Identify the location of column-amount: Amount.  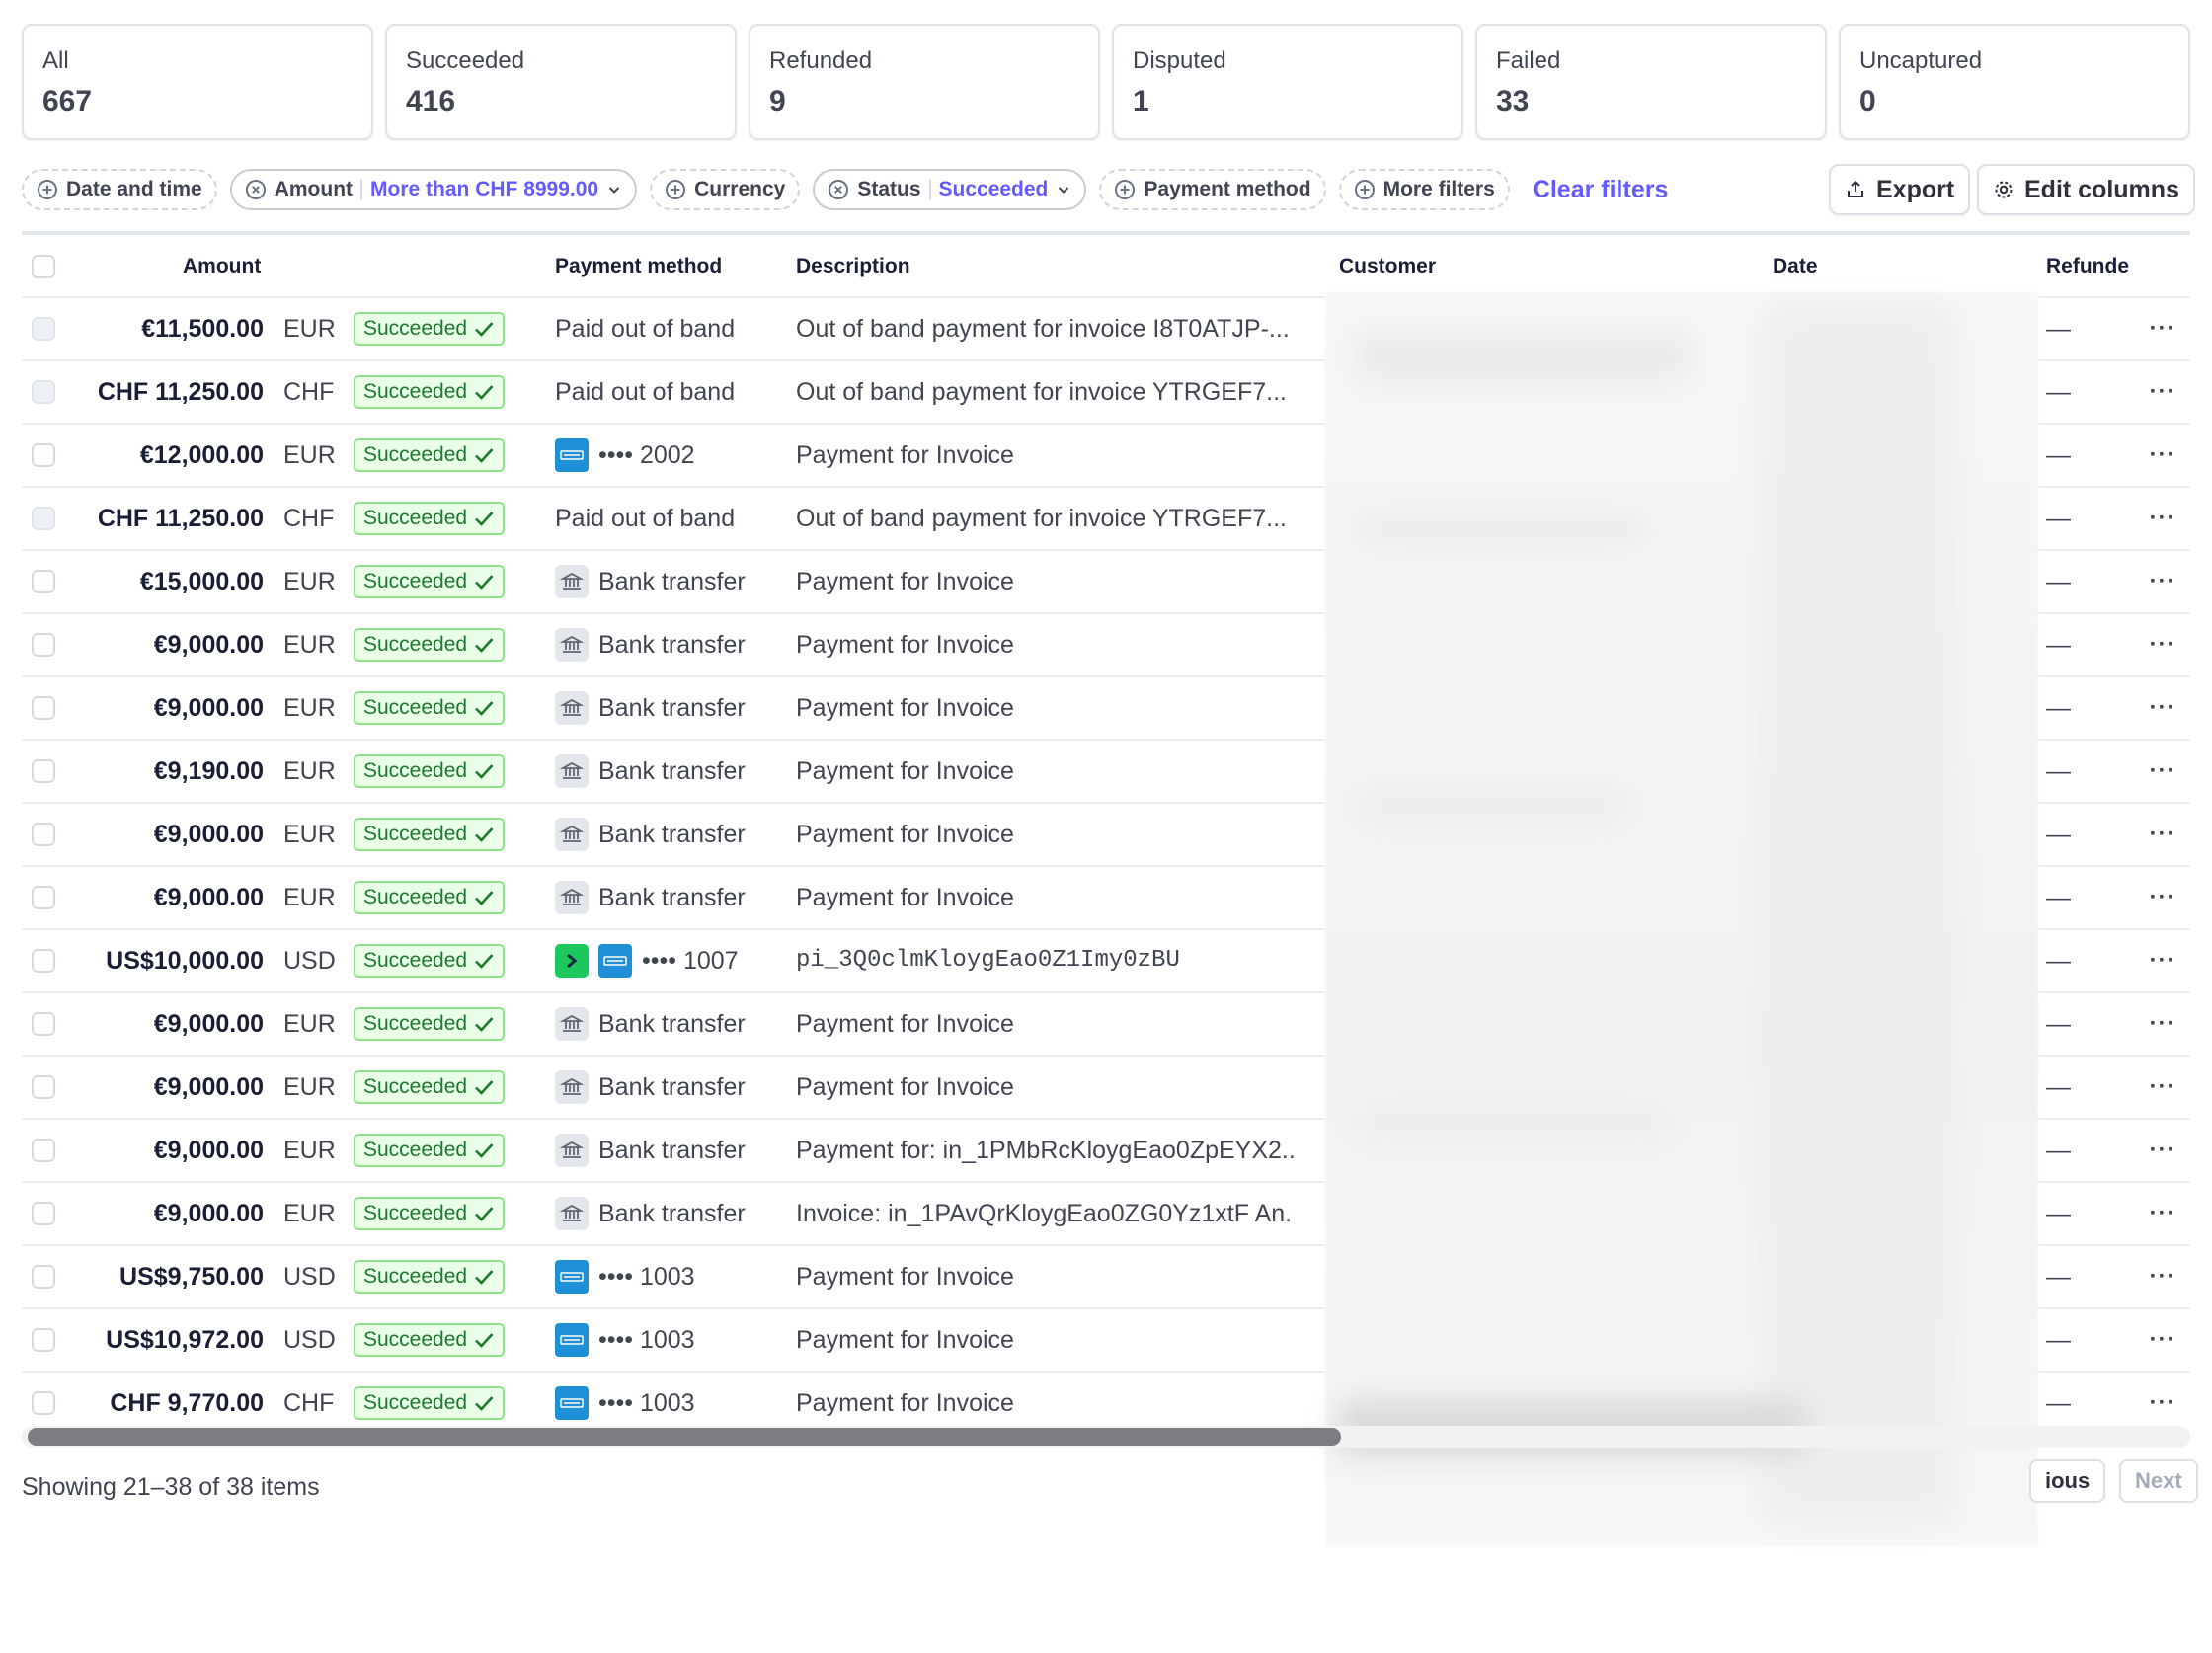
(222, 266).